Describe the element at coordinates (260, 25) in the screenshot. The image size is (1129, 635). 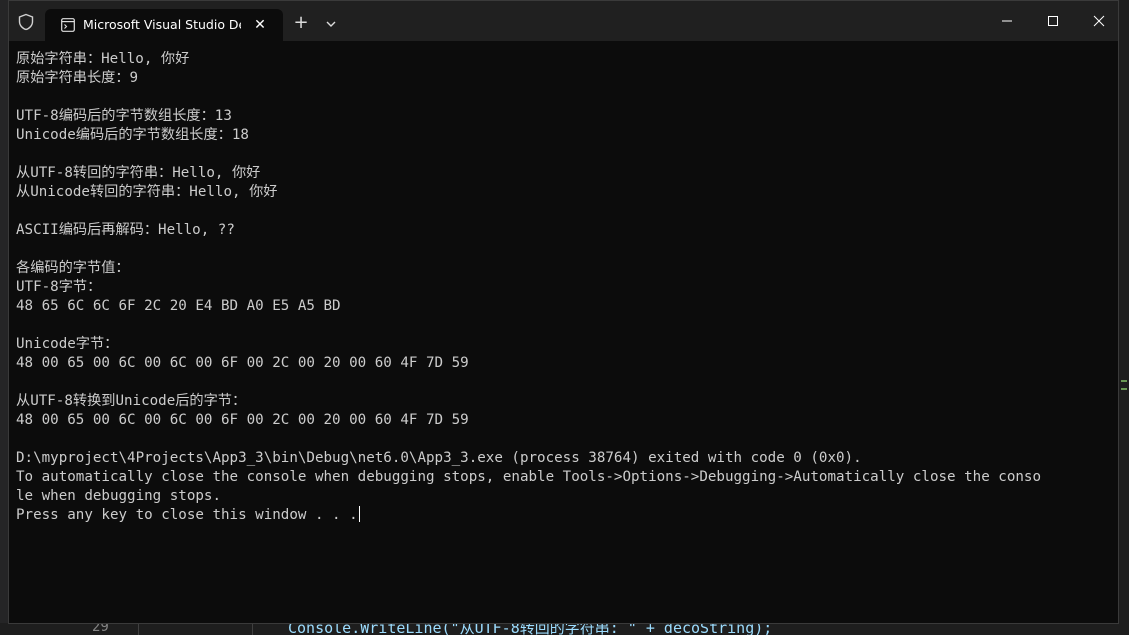
I see `tab-close-button: ✕` at that location.